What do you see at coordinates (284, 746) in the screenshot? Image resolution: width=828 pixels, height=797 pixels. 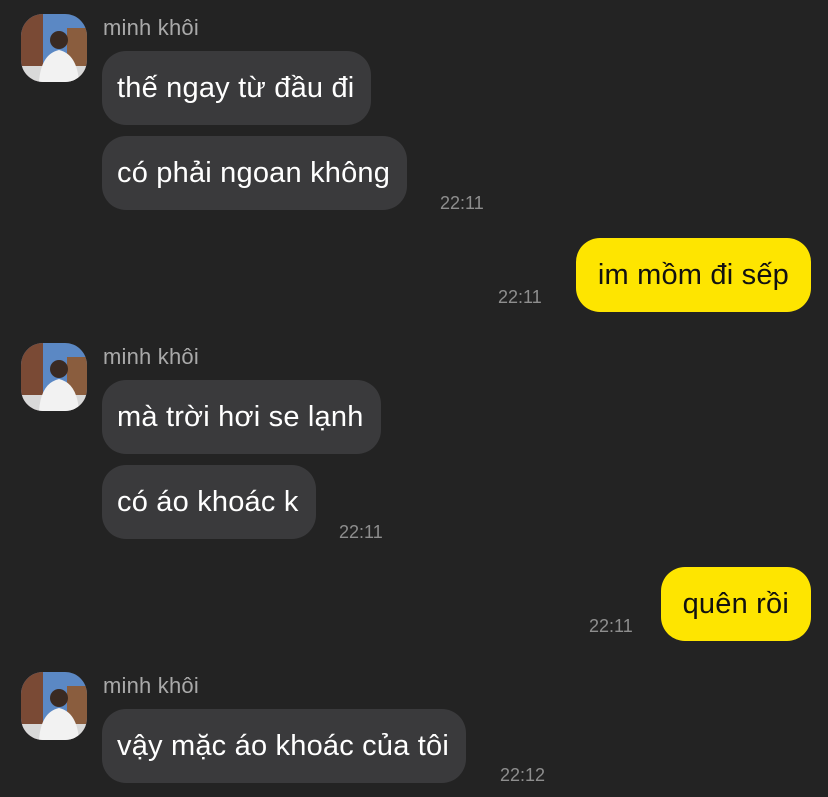 I see `incoming-message: vậy mặc áo khoác của tôi` at bounding box center [284, 746].